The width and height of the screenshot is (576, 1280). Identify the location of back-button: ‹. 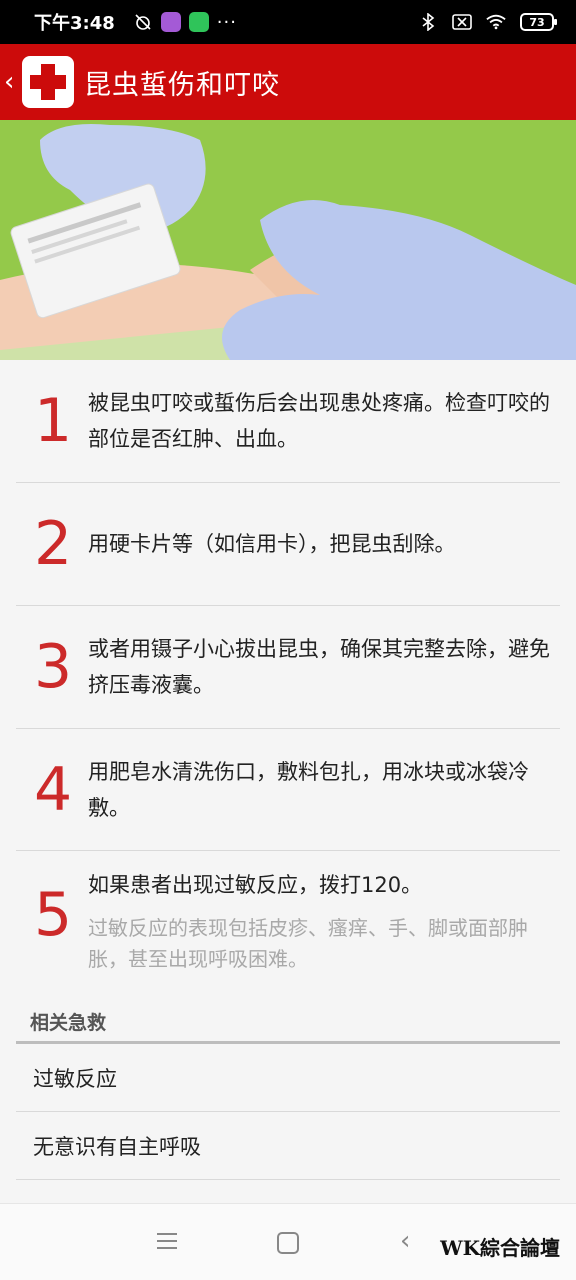
(13, 82).